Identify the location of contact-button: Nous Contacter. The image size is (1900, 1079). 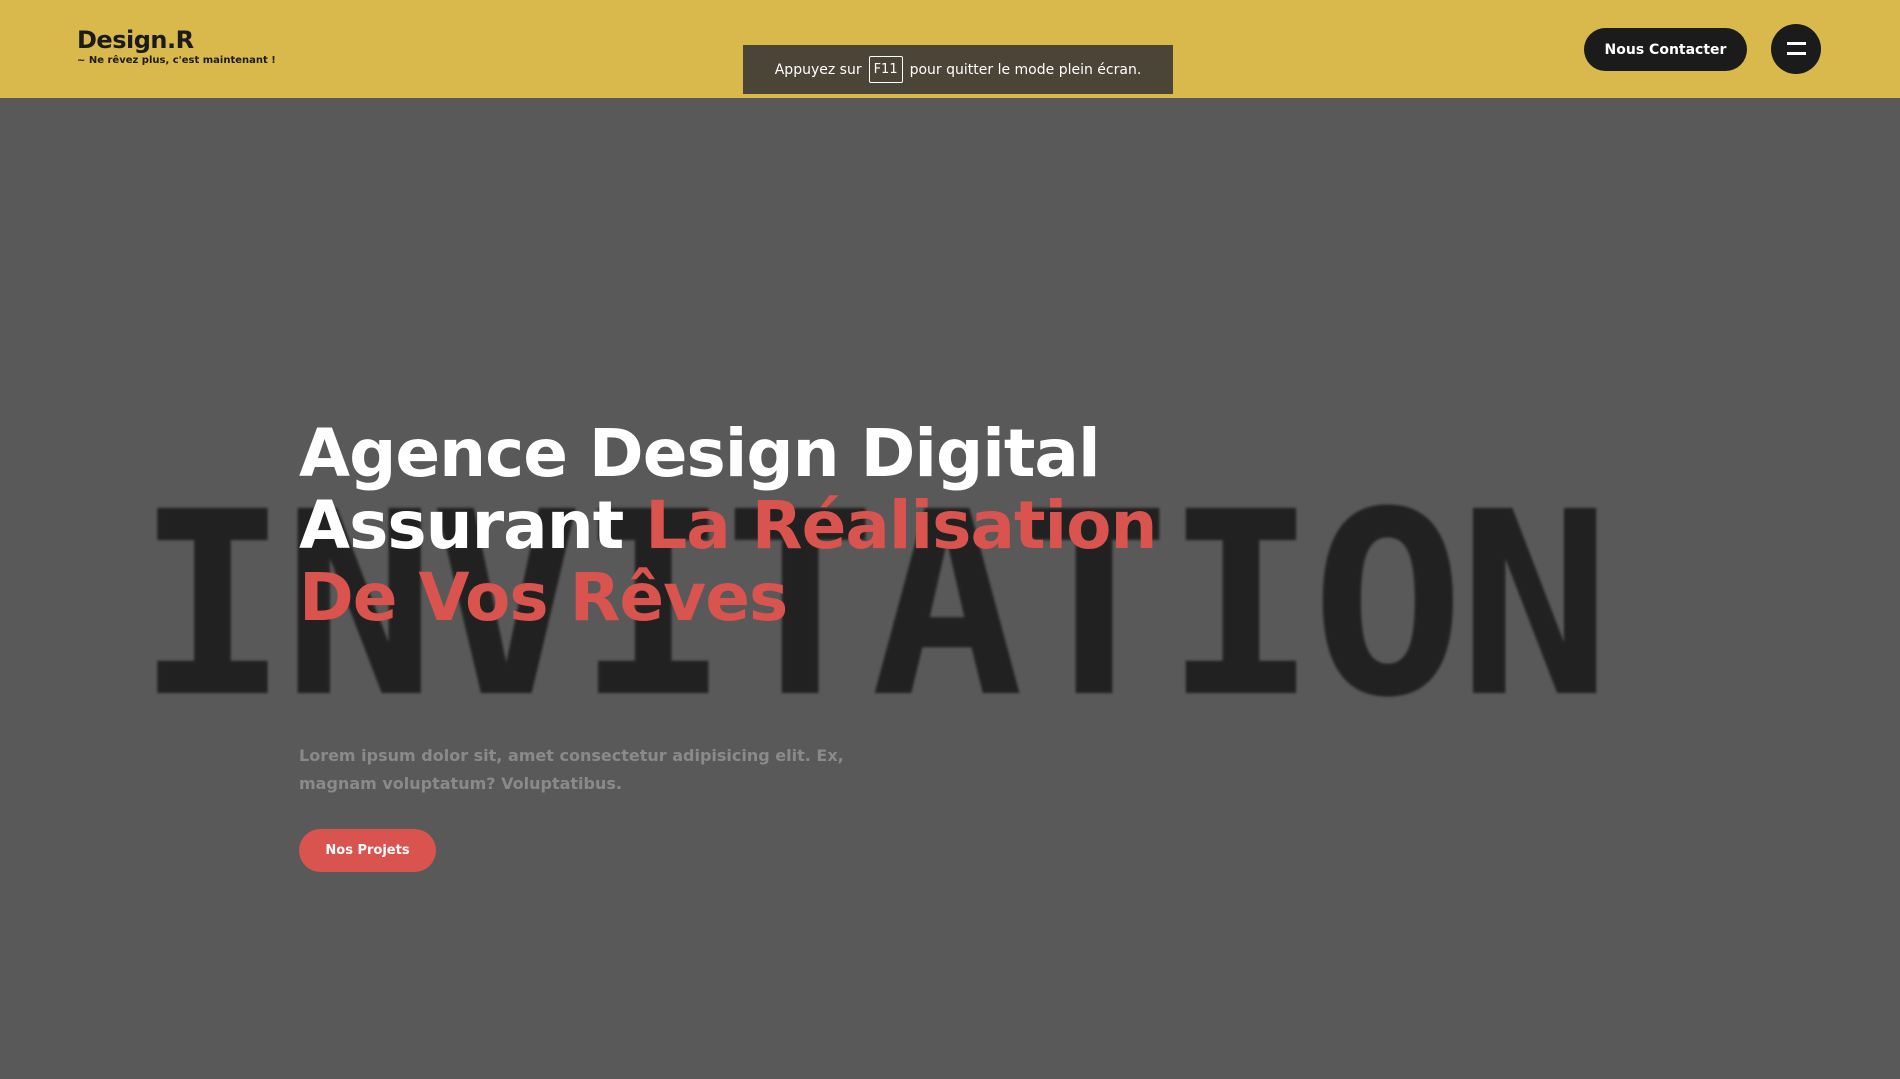
(1665, 49).